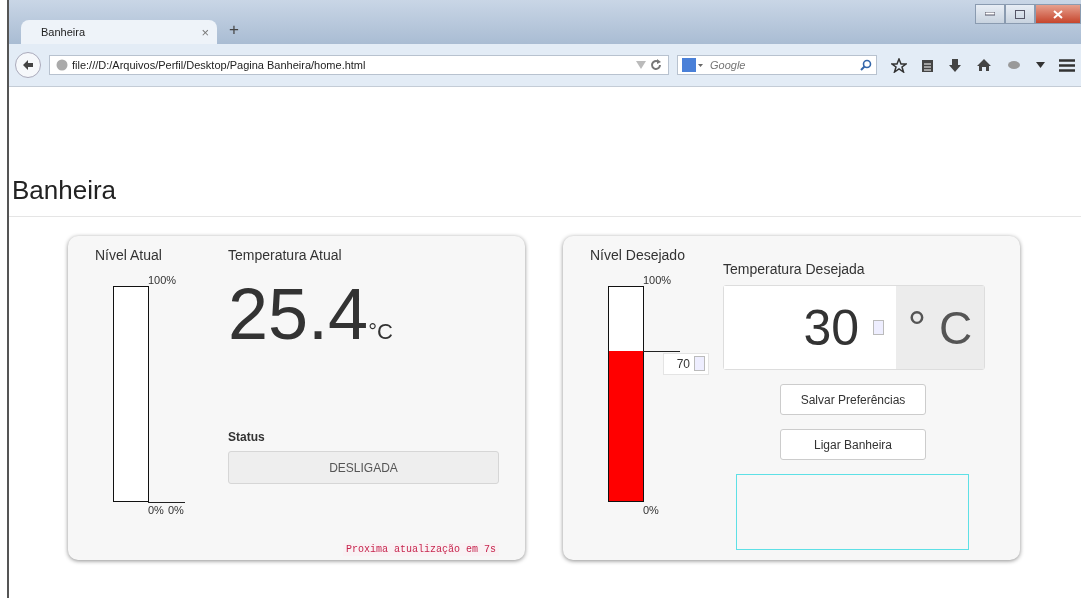 This screenshot has height=598, width=1081. I want to click on reload-icon, so click(656, 65).